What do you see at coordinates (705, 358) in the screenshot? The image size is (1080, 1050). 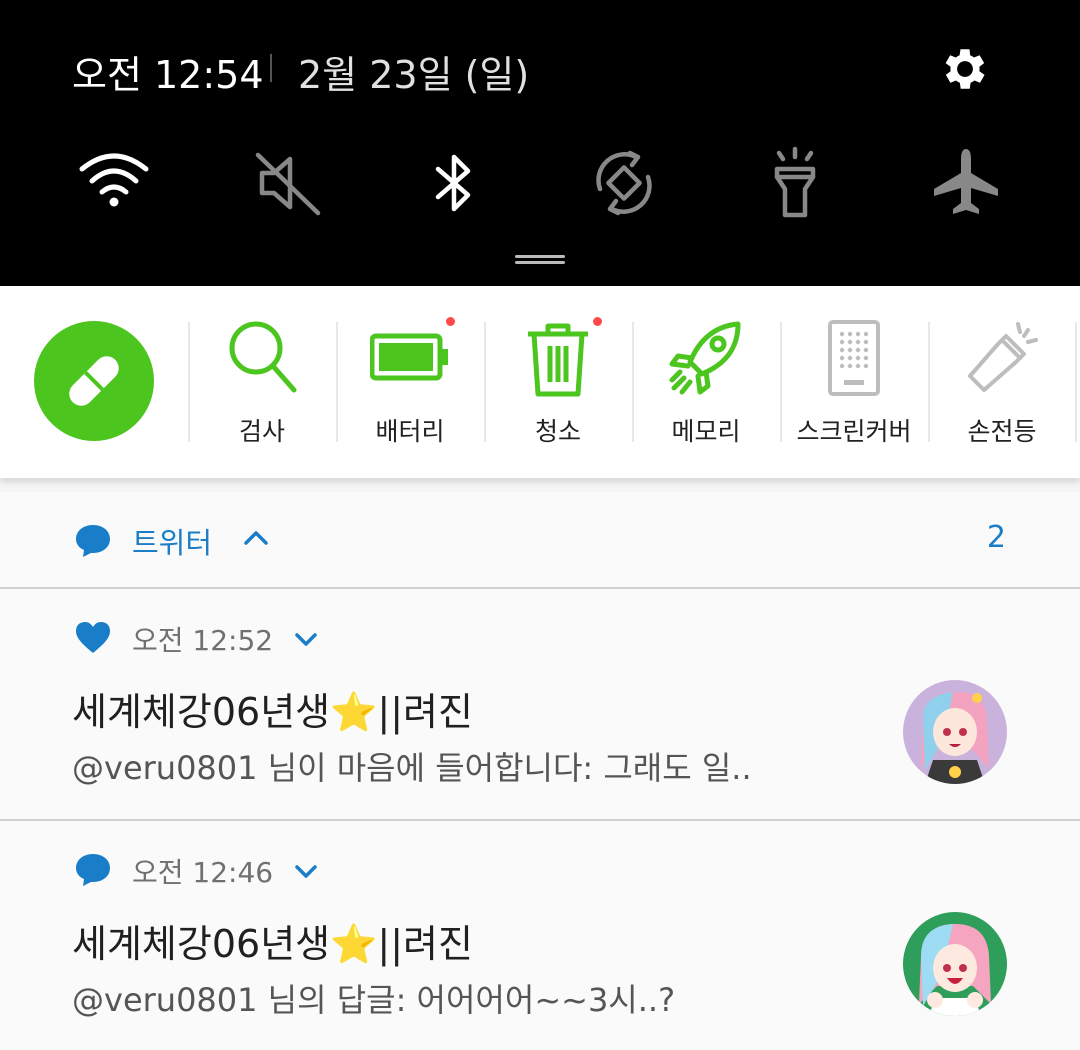 I see `rocket-icon` at bounding box center [705, 358].